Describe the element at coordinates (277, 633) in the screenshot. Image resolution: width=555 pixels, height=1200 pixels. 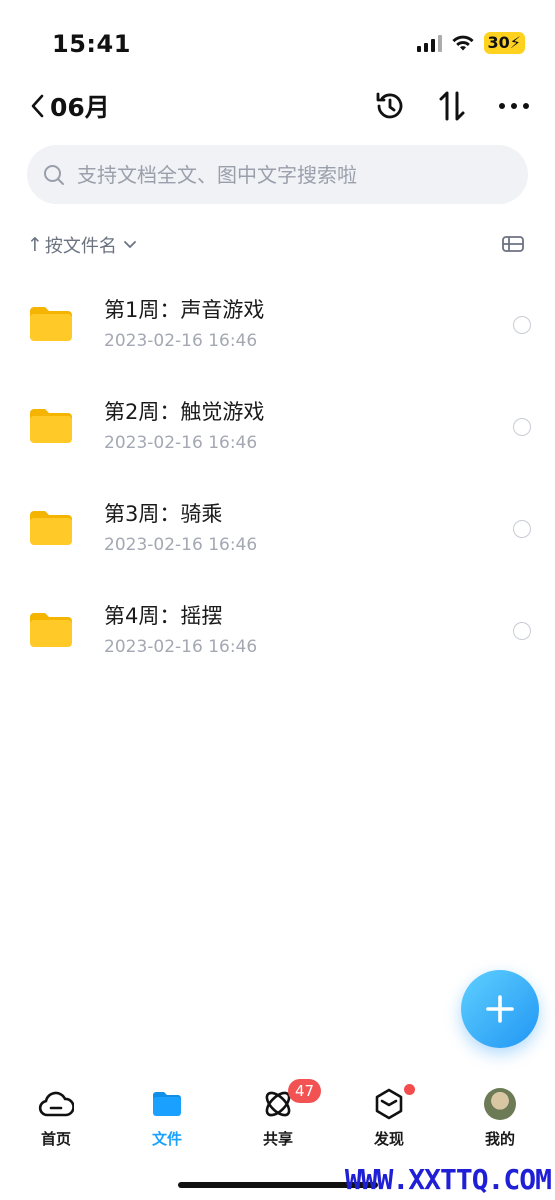
I see `list-item: 第4周：摇摆 2023-02-16 16:46` at that location.